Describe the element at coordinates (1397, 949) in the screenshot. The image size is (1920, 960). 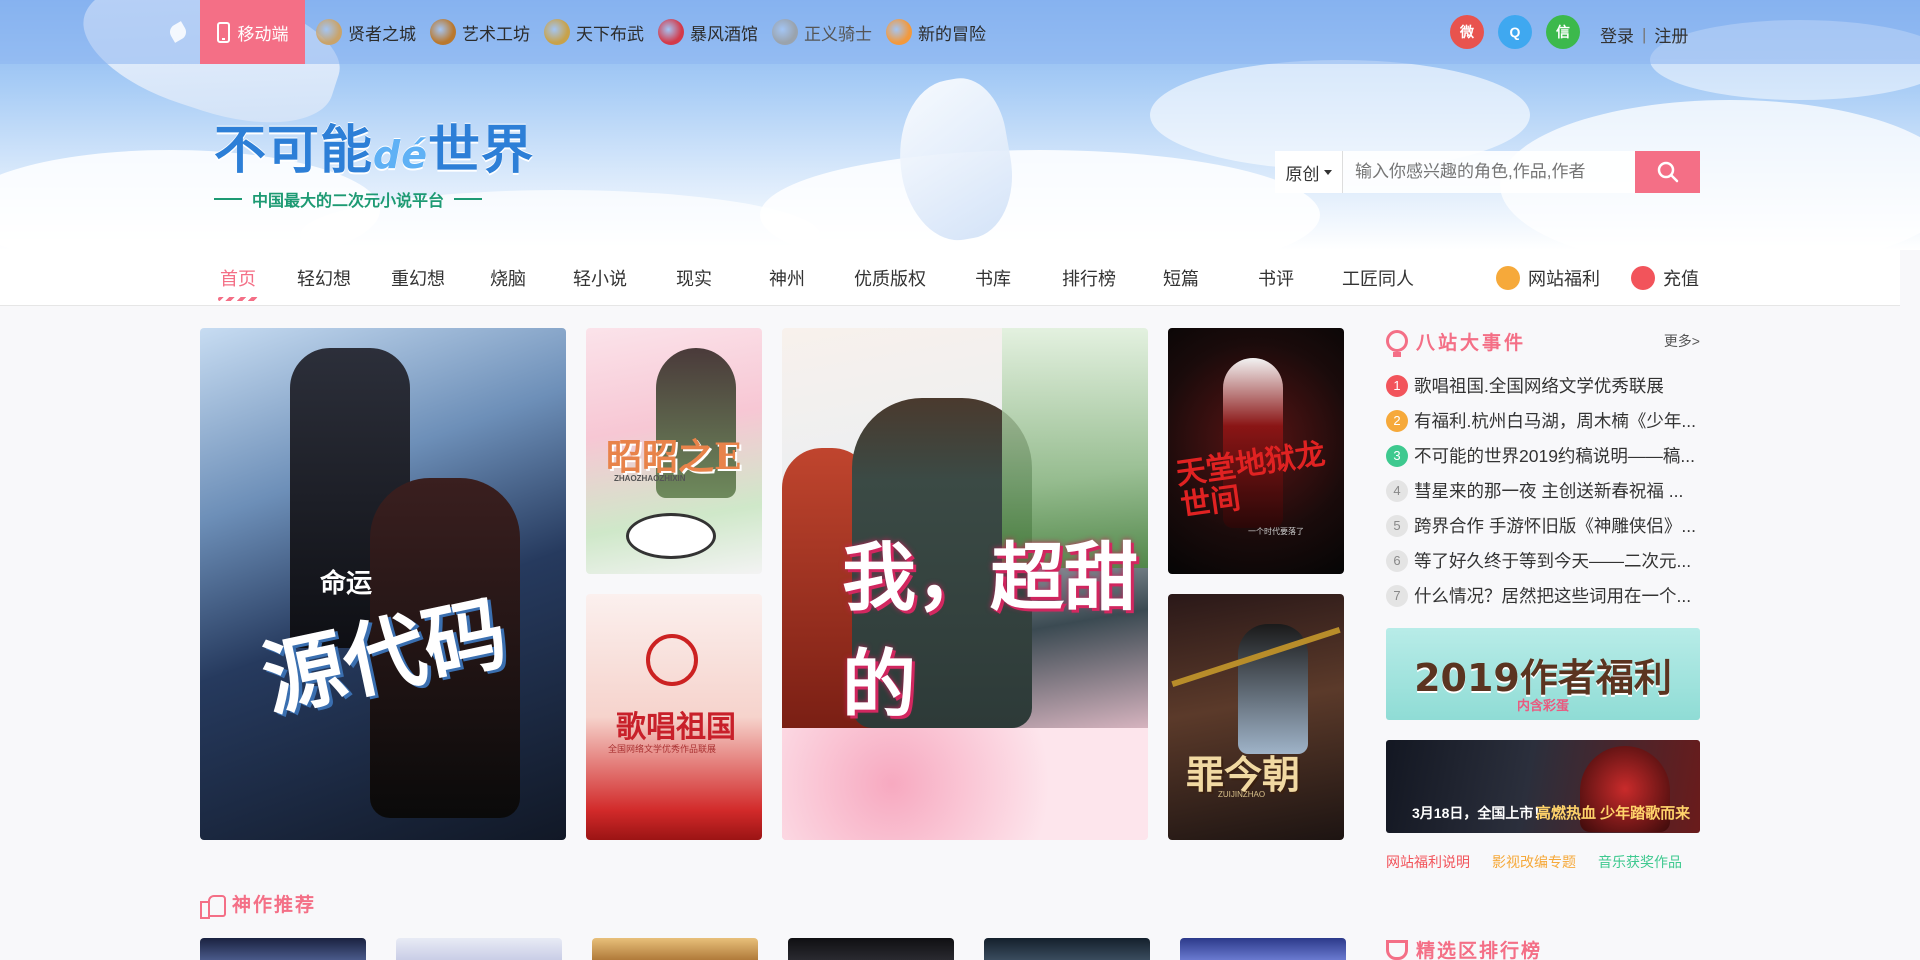
I see `trophy-icon` at that location.